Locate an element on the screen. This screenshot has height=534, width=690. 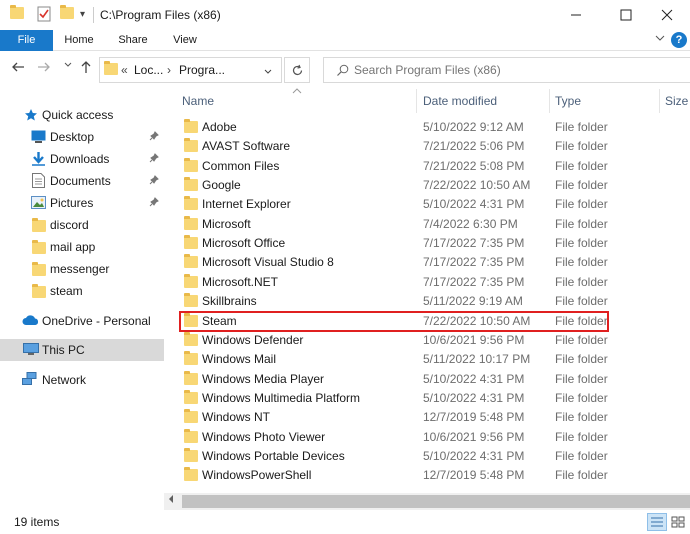
up-button is located at coordinates (86, 68).